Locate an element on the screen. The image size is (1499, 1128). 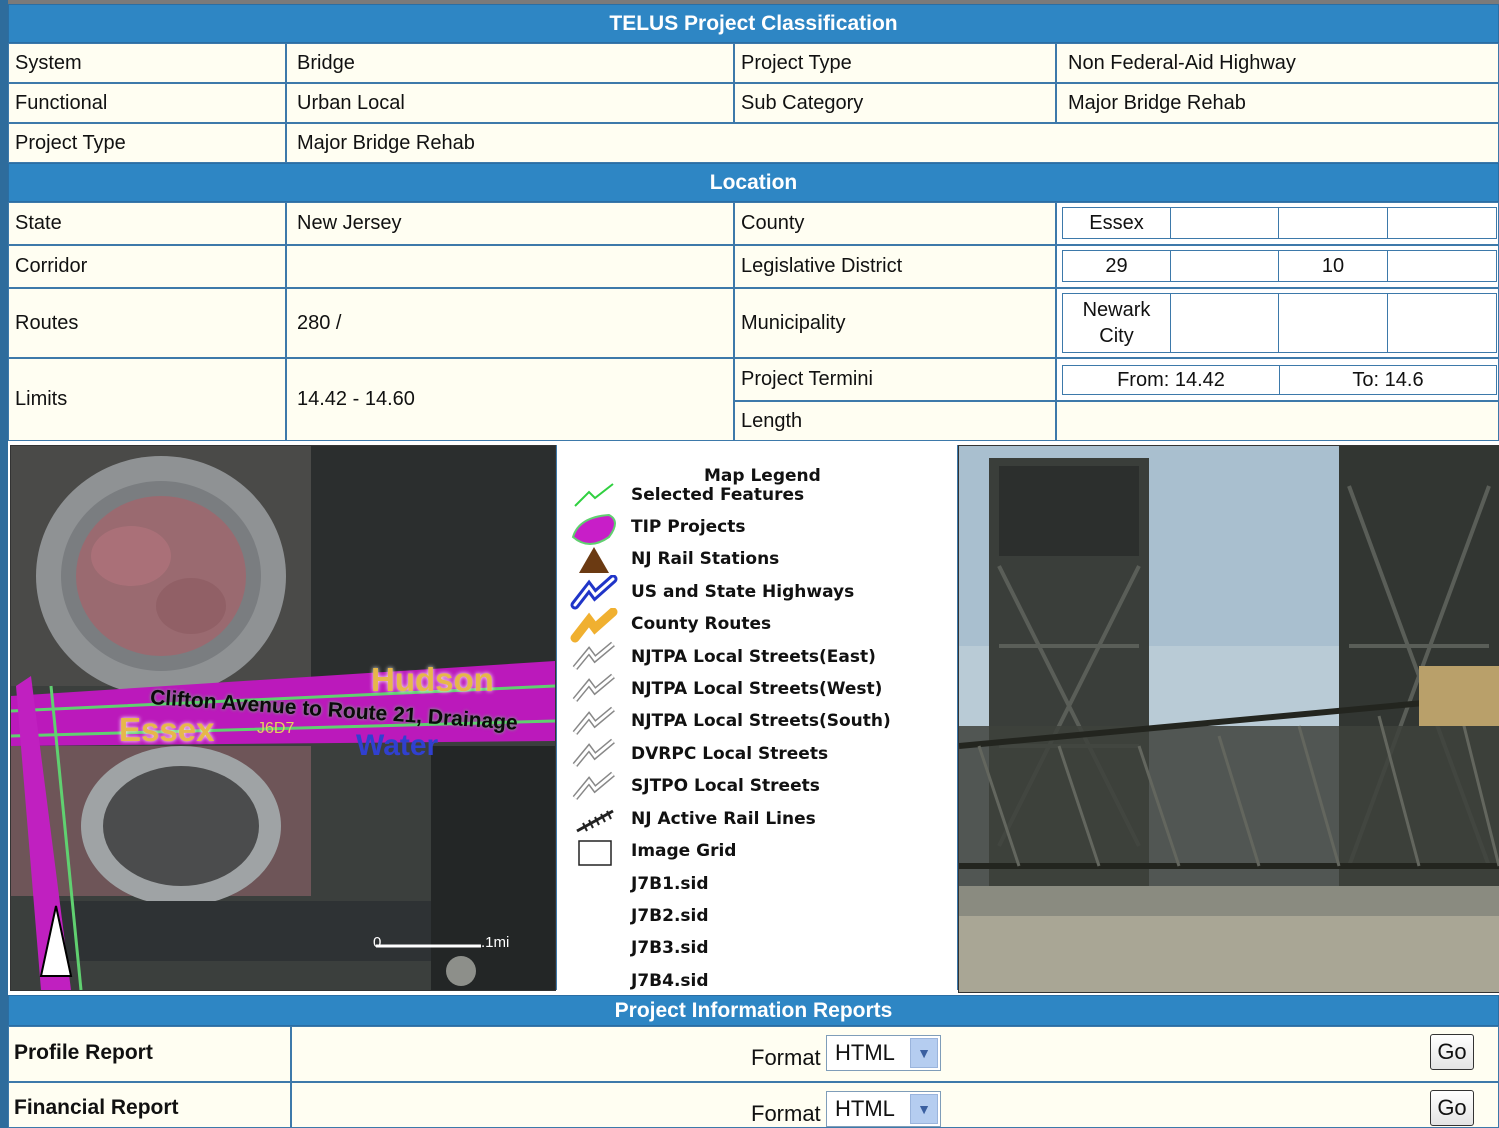
length-label: Length is located at coordinates (895, 421).